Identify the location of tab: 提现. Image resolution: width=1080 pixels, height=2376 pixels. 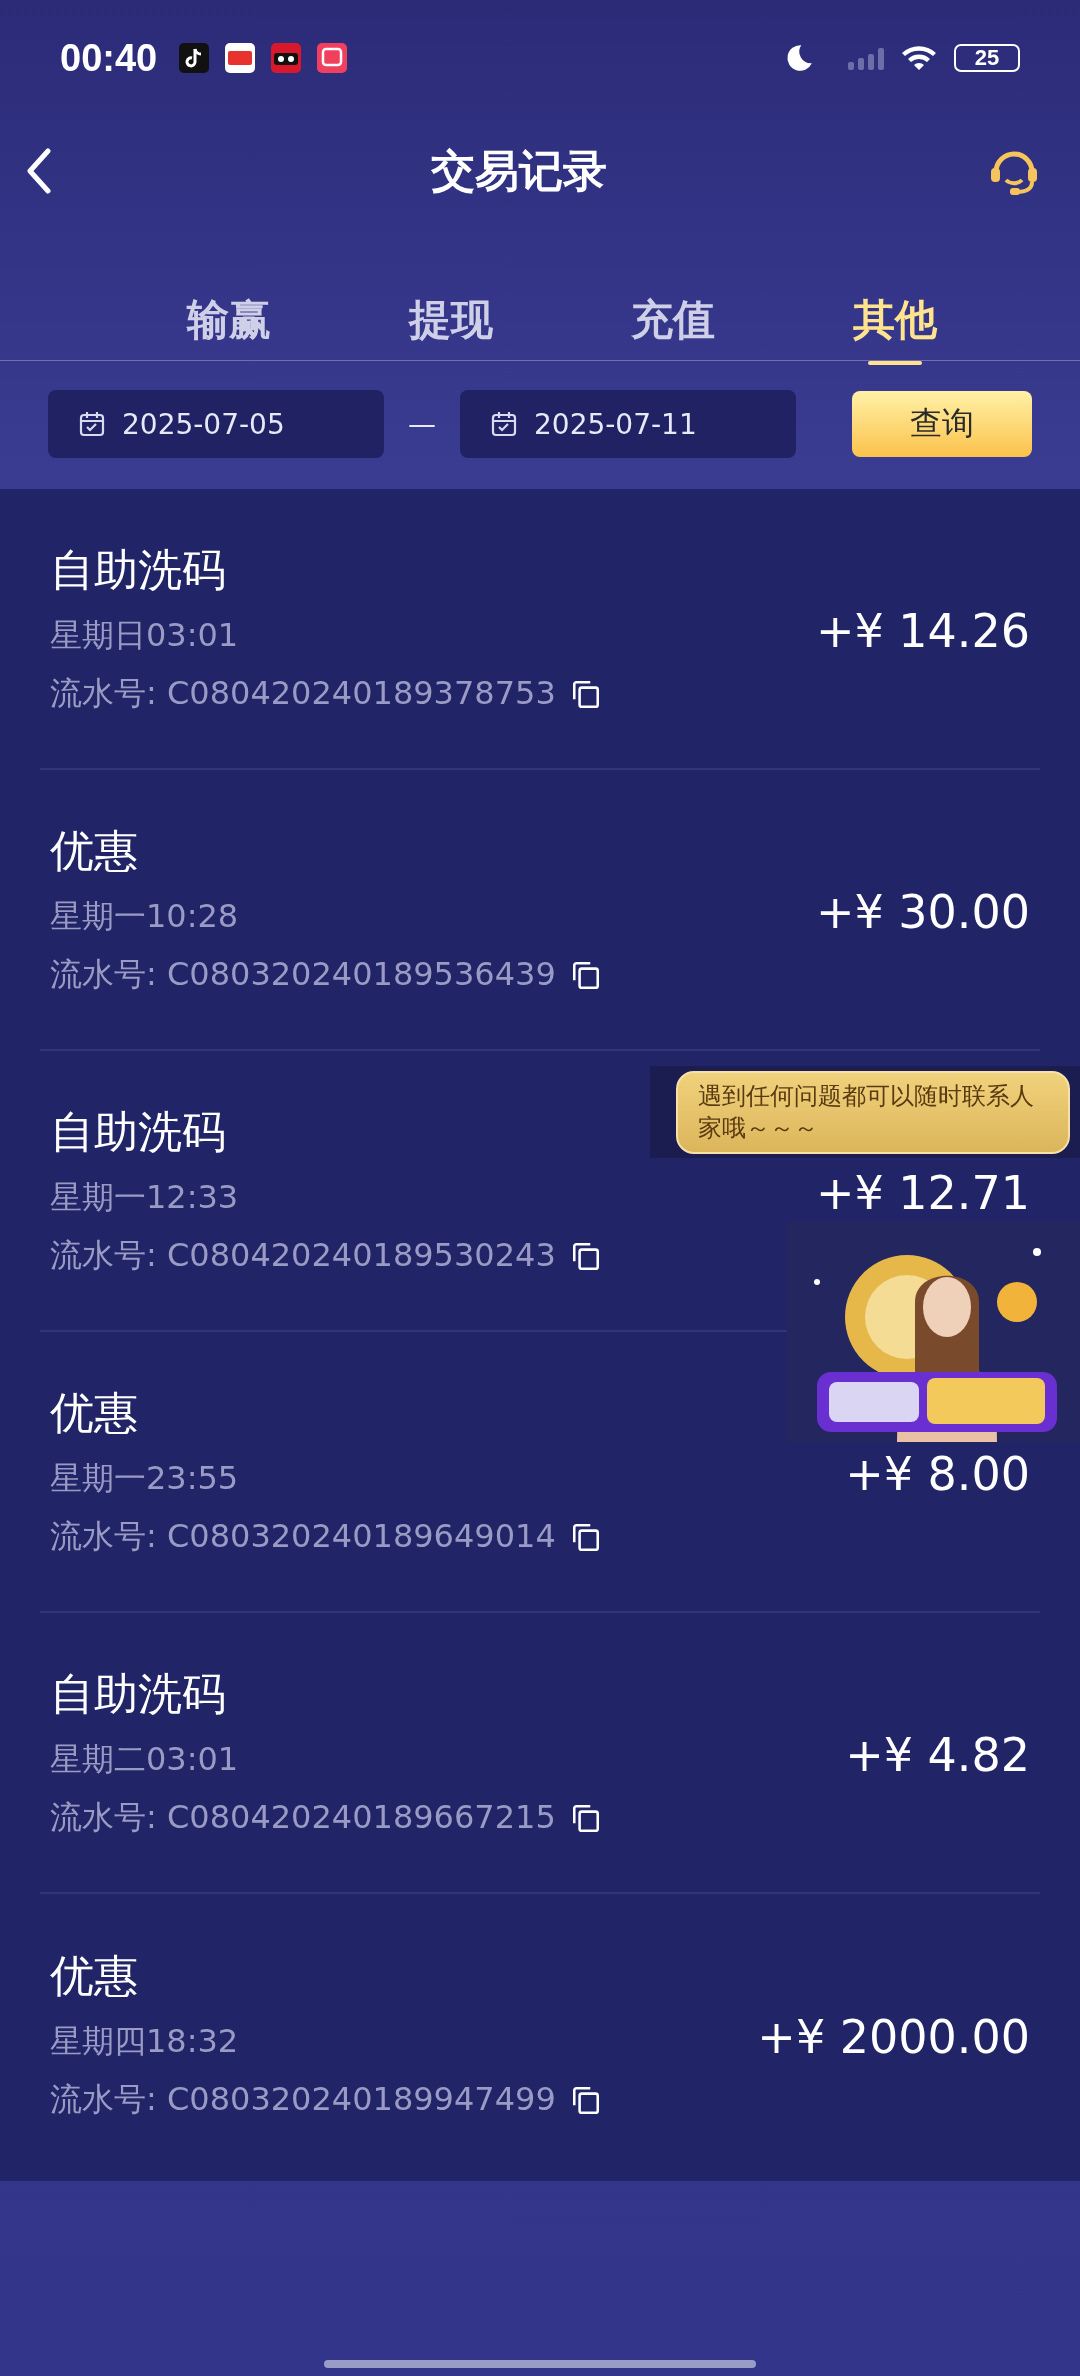
(451, 327).